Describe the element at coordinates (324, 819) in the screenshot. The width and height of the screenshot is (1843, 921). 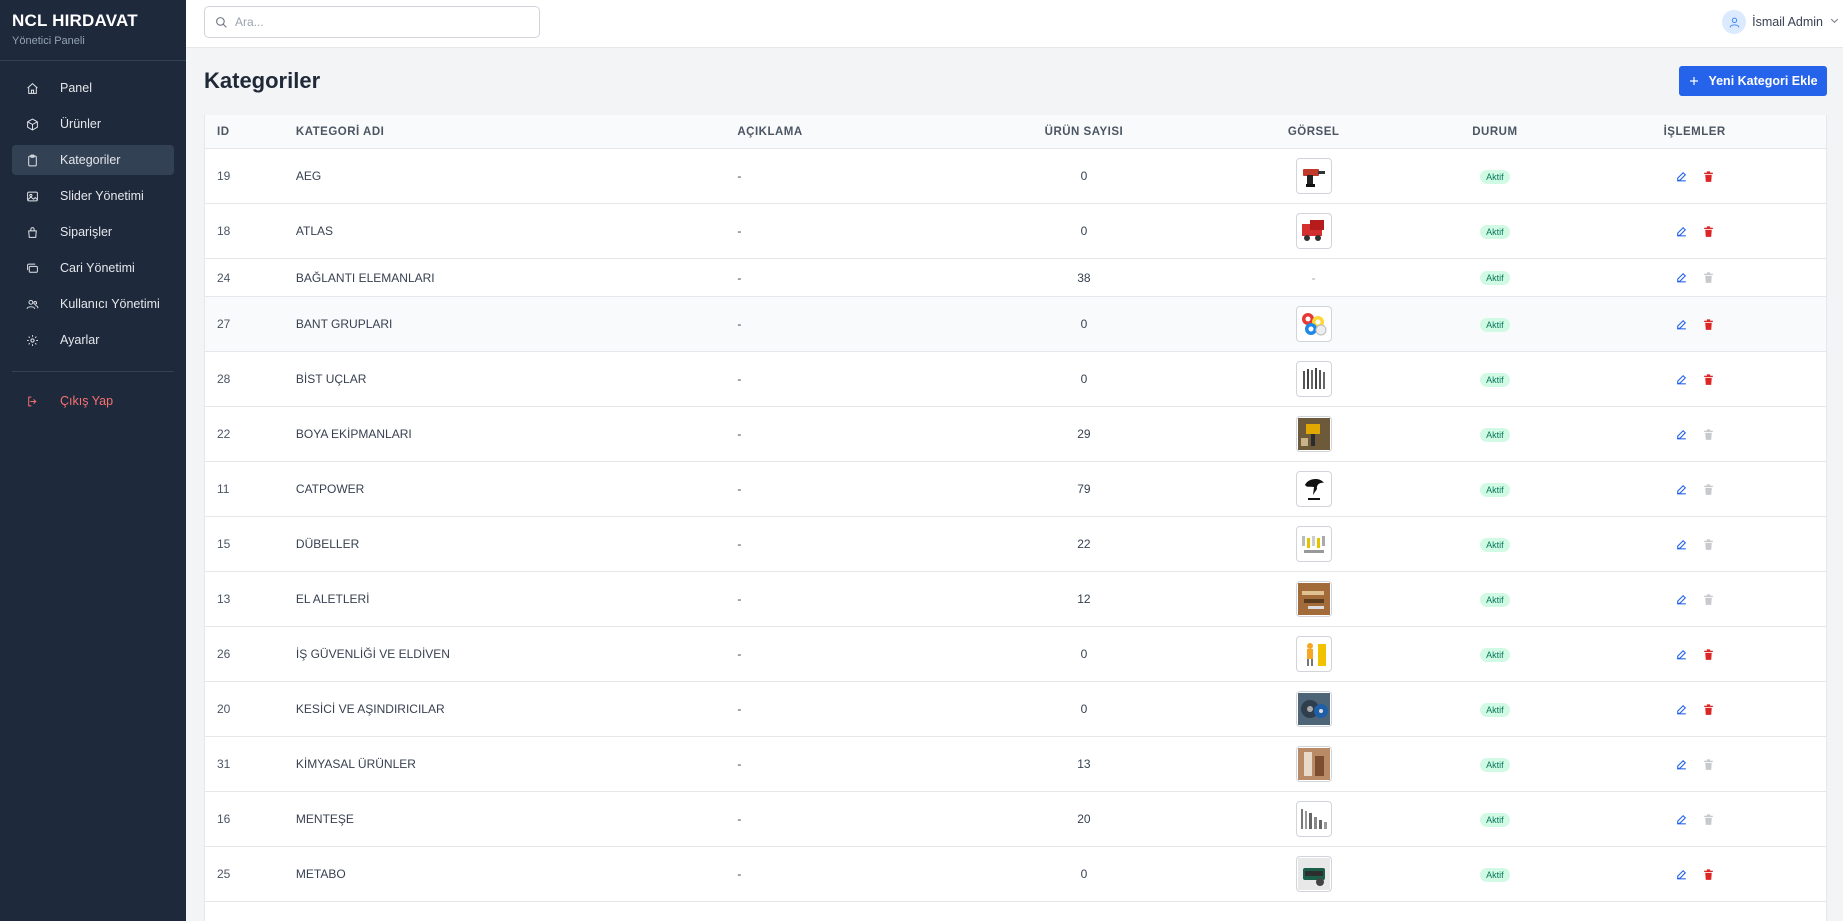
I see `cell-name: MENTEŞE` at that location.